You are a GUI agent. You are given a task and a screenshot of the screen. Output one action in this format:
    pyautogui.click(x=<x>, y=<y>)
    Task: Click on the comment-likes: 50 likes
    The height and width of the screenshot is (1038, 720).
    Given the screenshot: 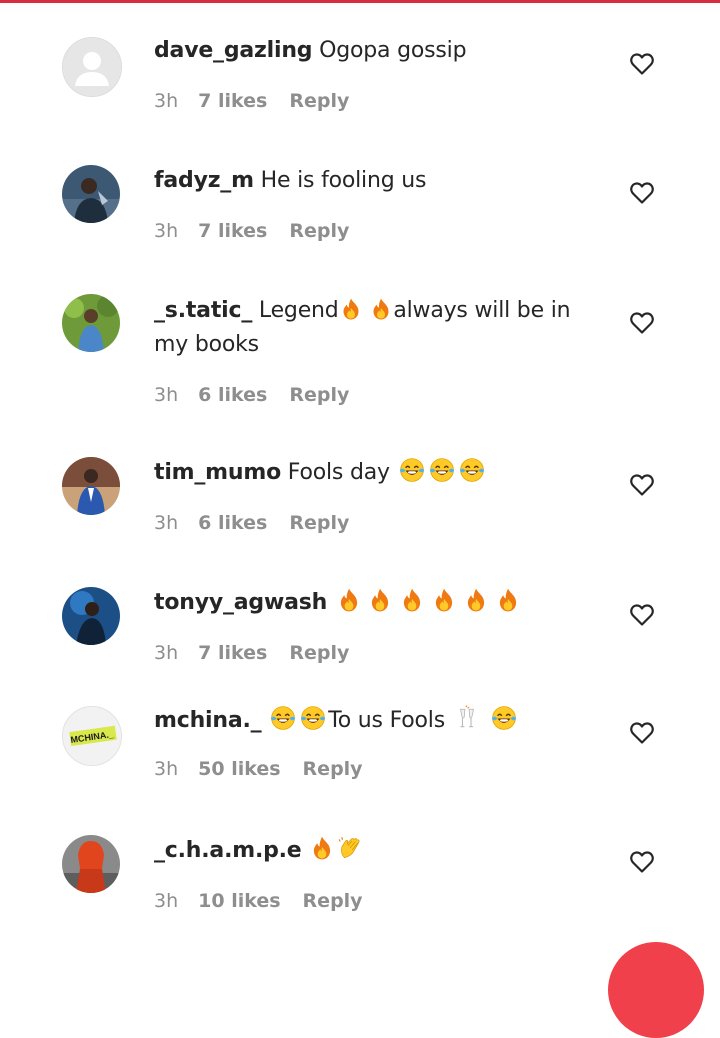 What is the action you would take?
    pyautogui.click(x=239, y=769)
    